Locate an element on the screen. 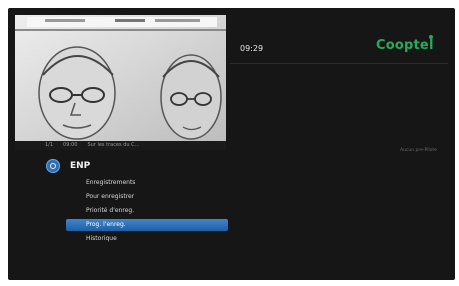 This screenshot has height=286, width=459. header-divider is located at coordinates (339, 63).